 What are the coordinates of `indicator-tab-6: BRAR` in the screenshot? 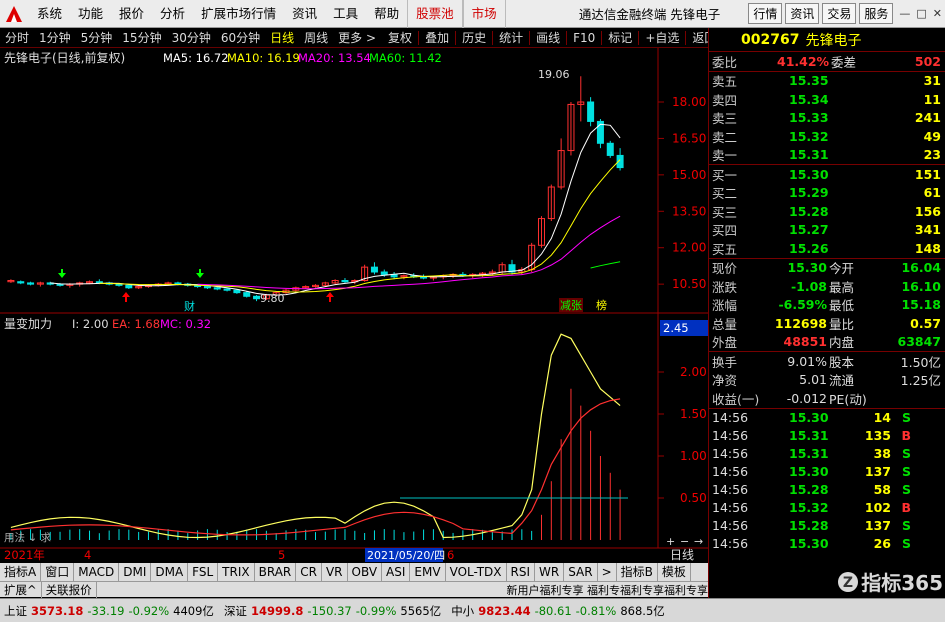 It's located at (276, 572).